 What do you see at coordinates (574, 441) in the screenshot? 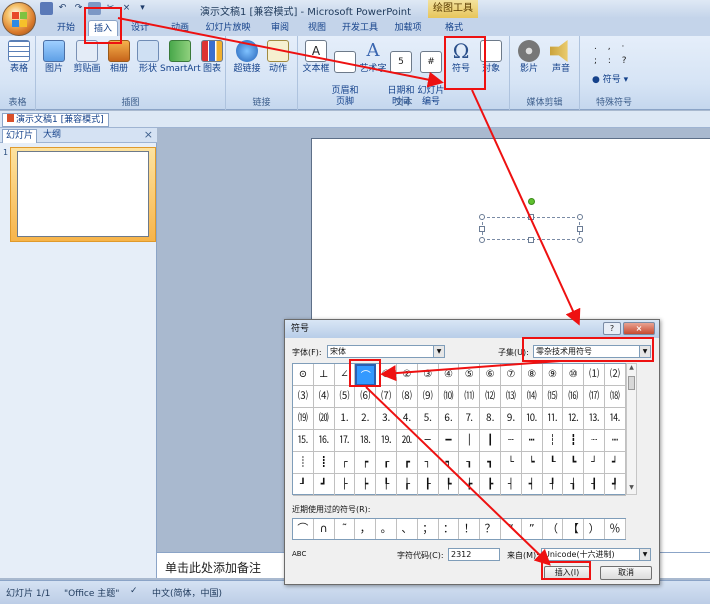
I see `symbol-cell: ┇` at bounding box center [574, 441].